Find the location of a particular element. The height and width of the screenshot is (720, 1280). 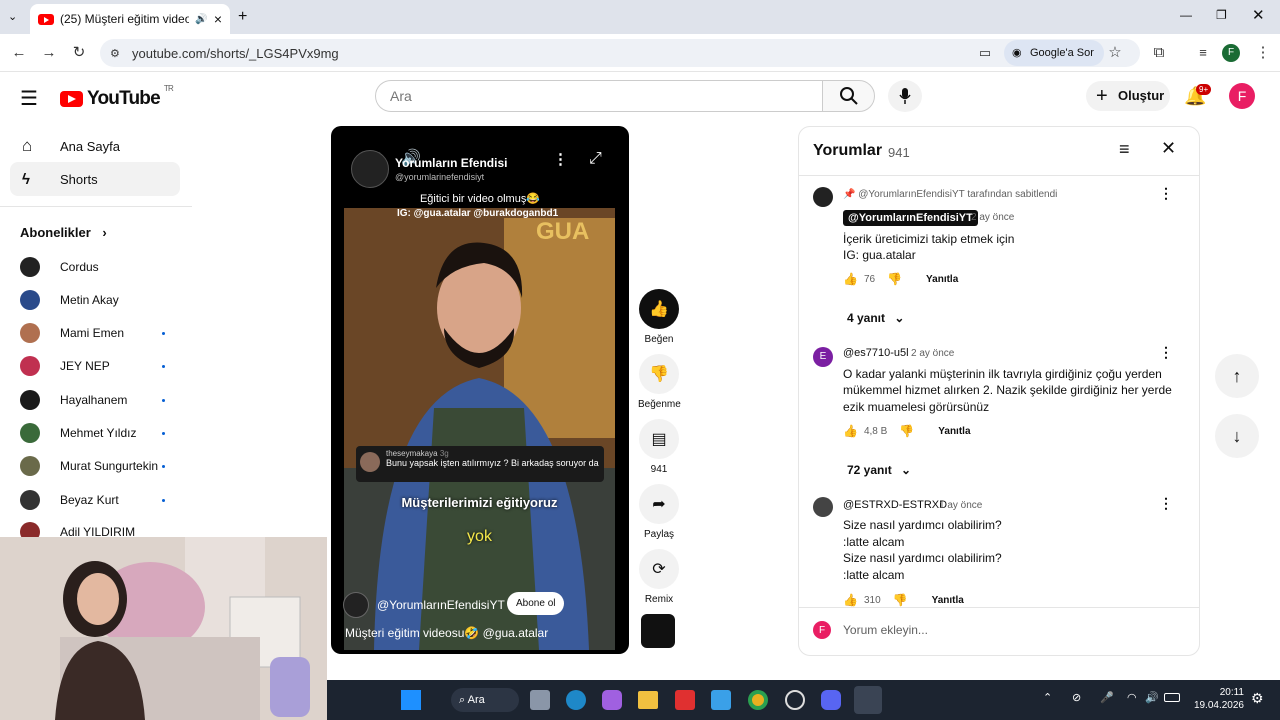

google-lens-chip: ◉ Google'a Sor is located at coordinates (1054, 53).